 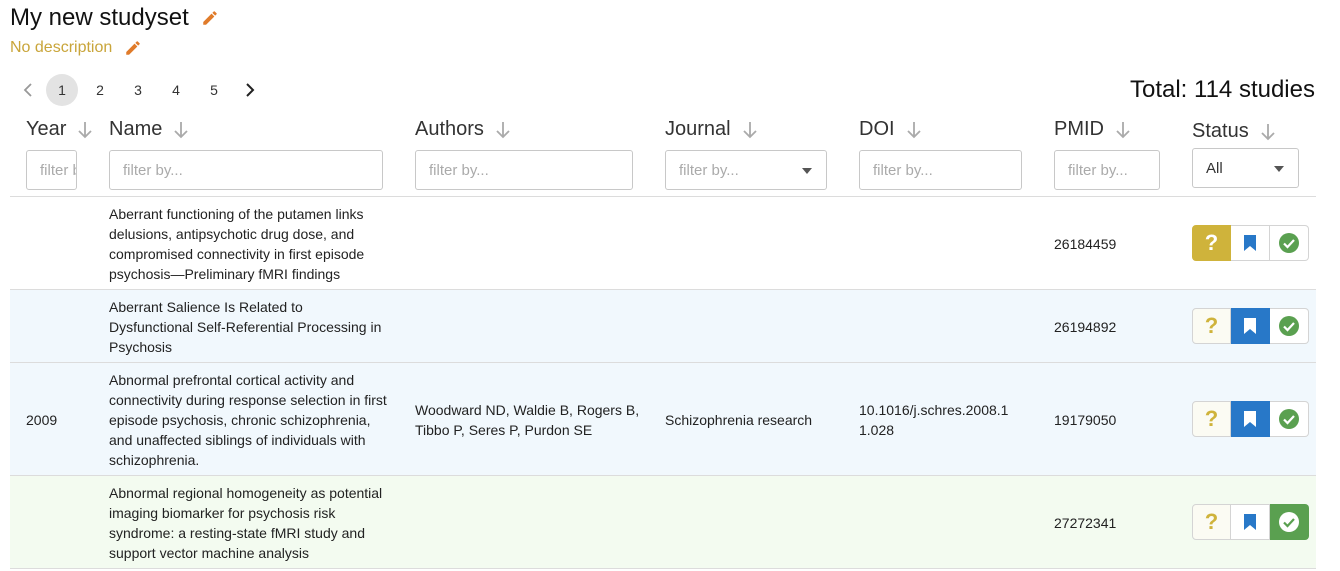 I want to click on description-row: No description, so click(x=76, y=48).